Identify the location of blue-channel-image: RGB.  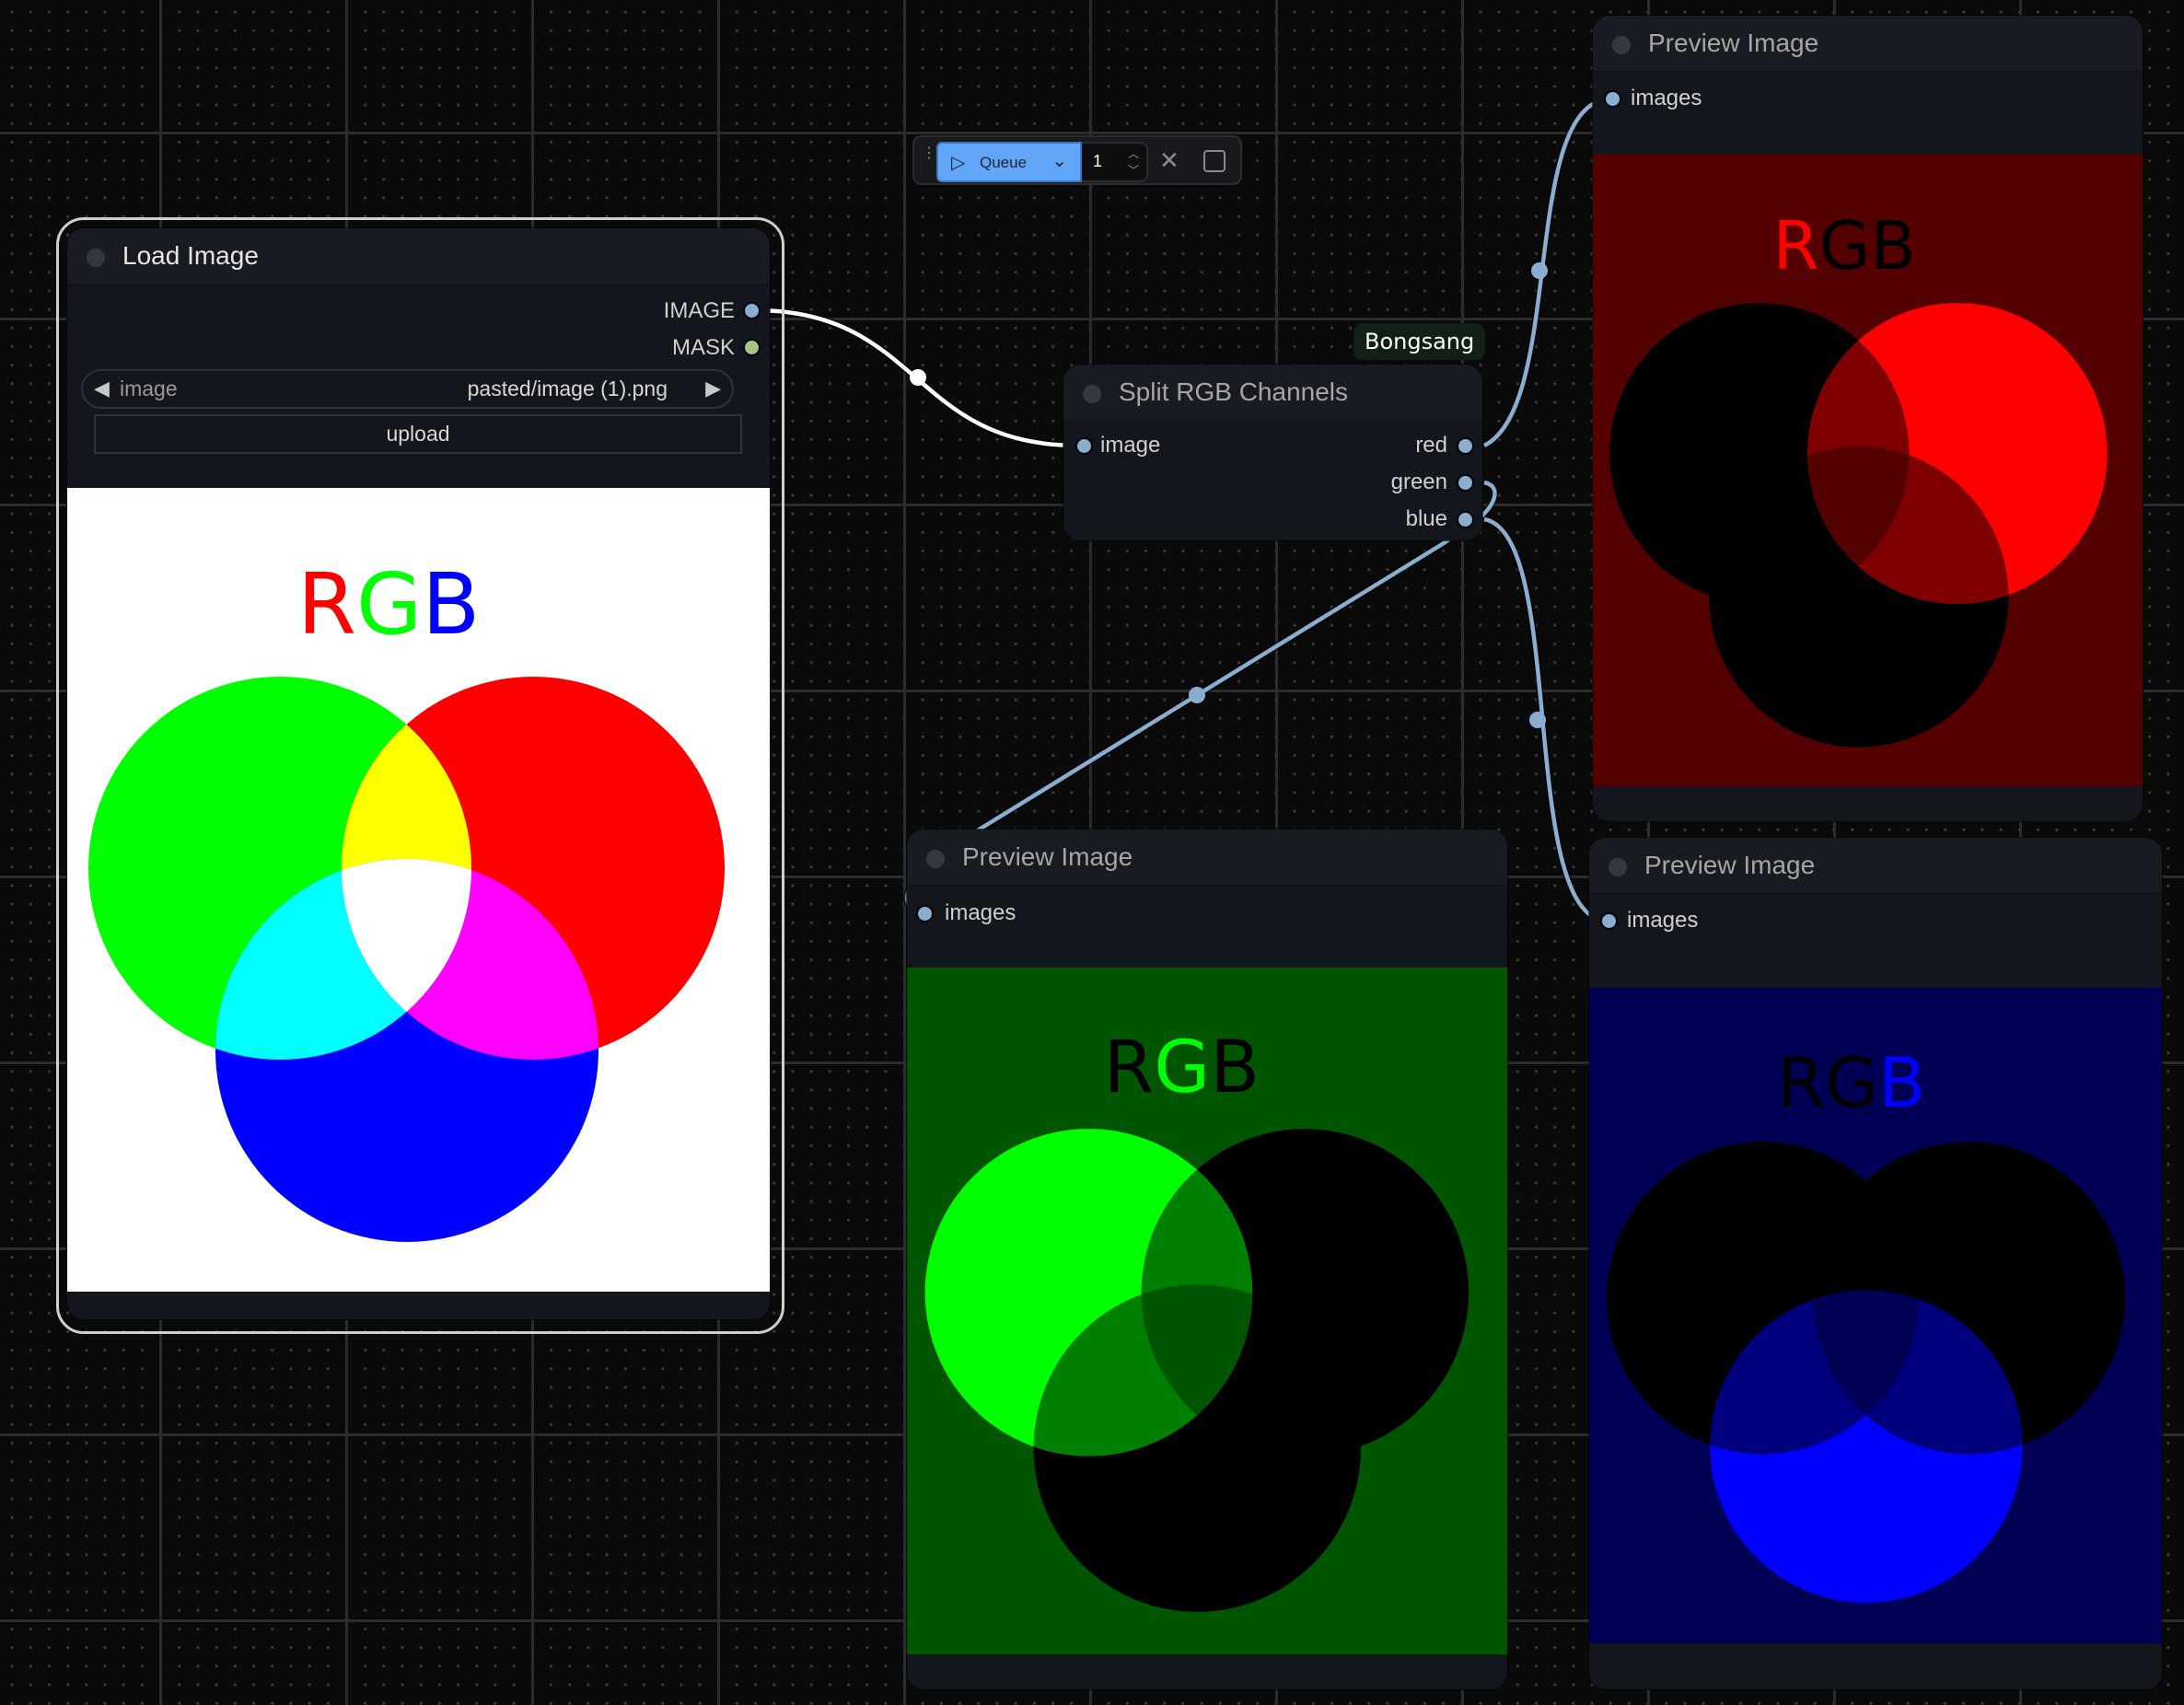
(1866, 1322).